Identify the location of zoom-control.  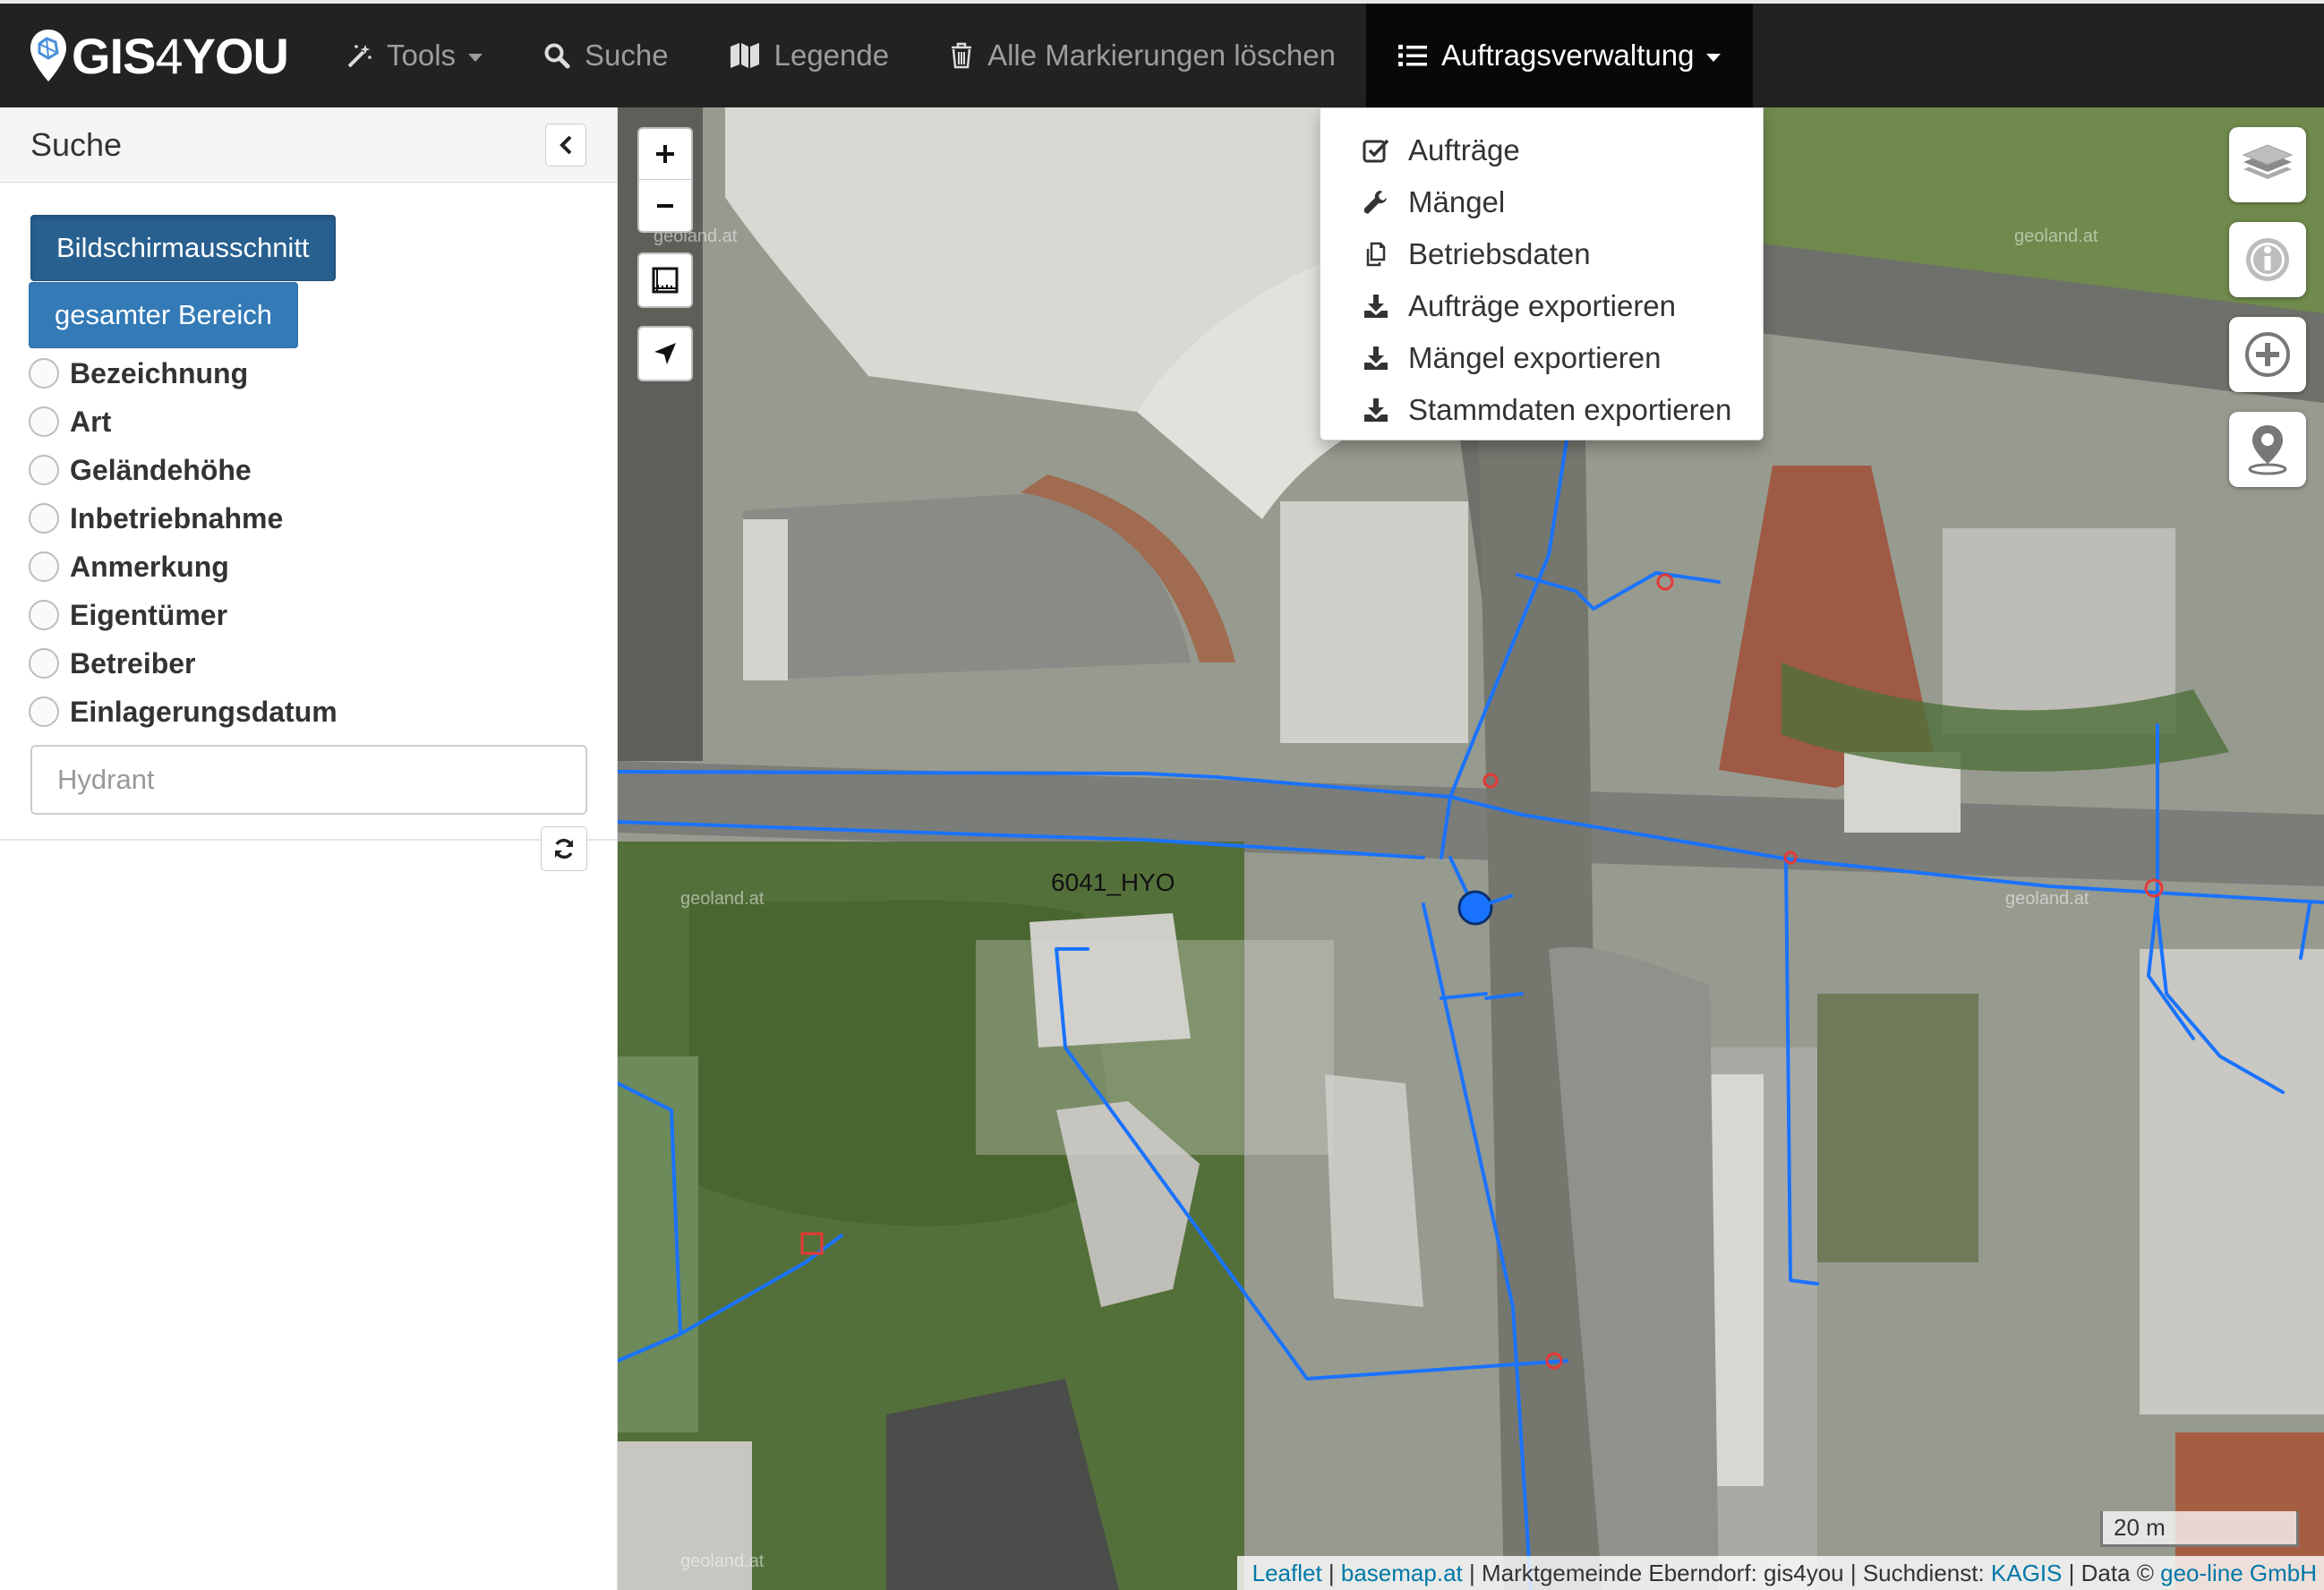
(665, 180).